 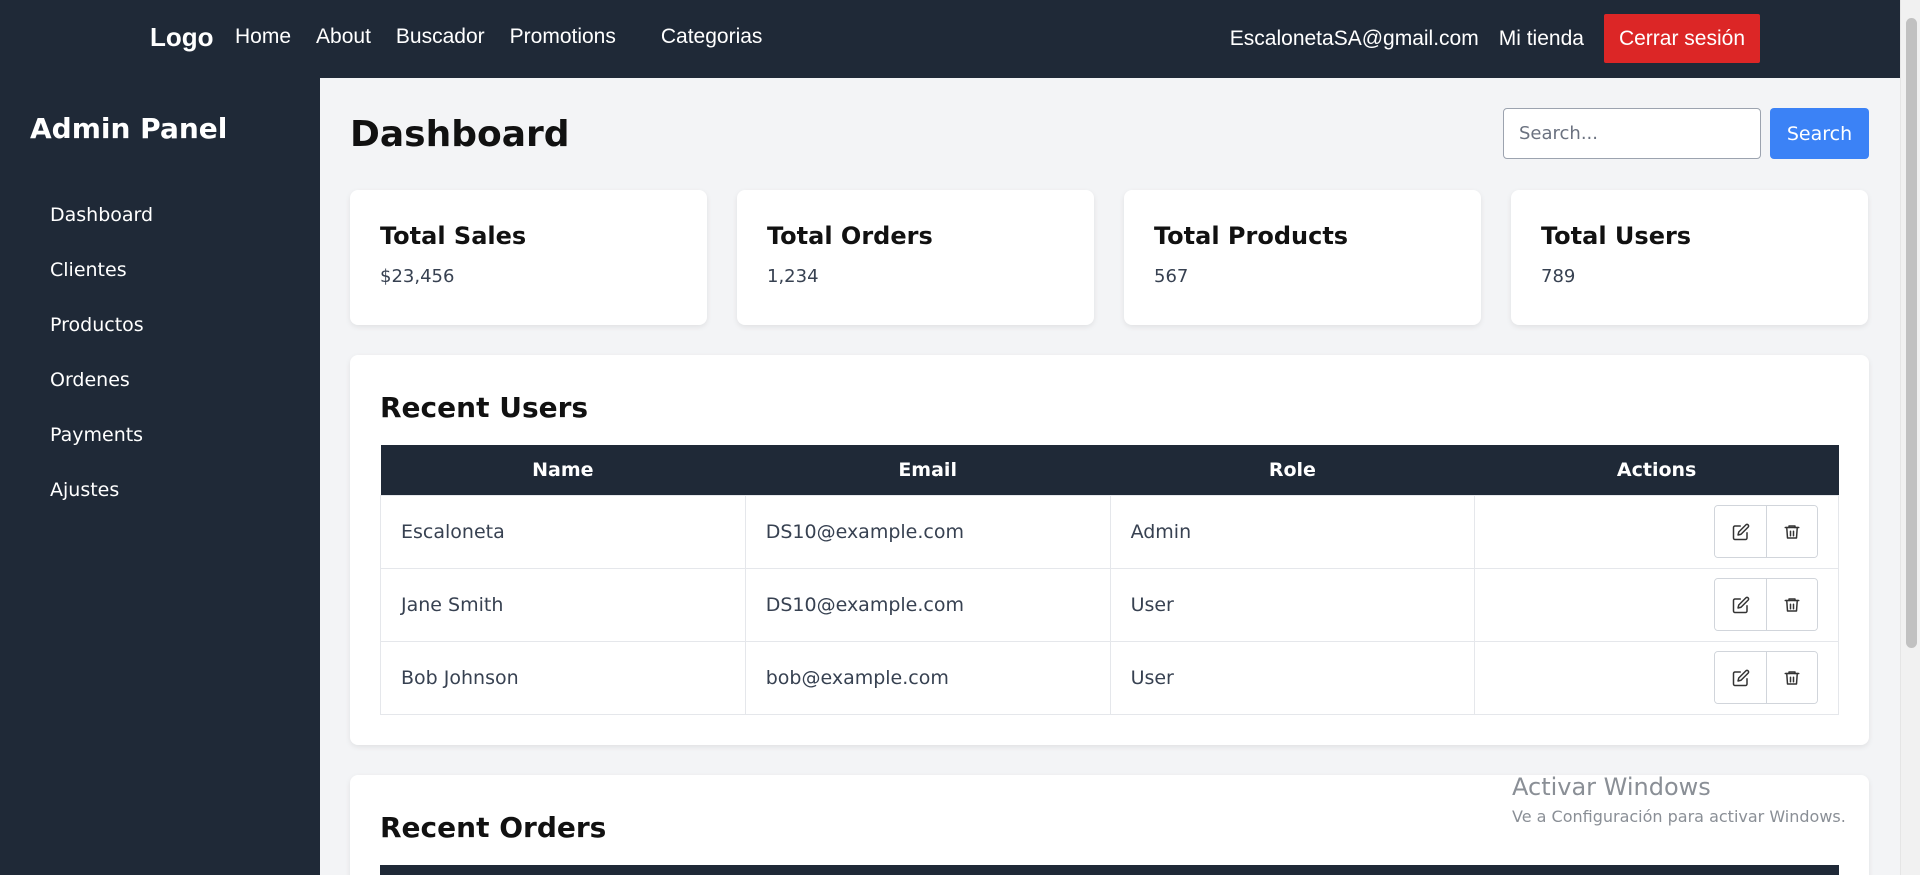 I want to click on sidebar-item-productos: Productos, so click(x=101, y=341).